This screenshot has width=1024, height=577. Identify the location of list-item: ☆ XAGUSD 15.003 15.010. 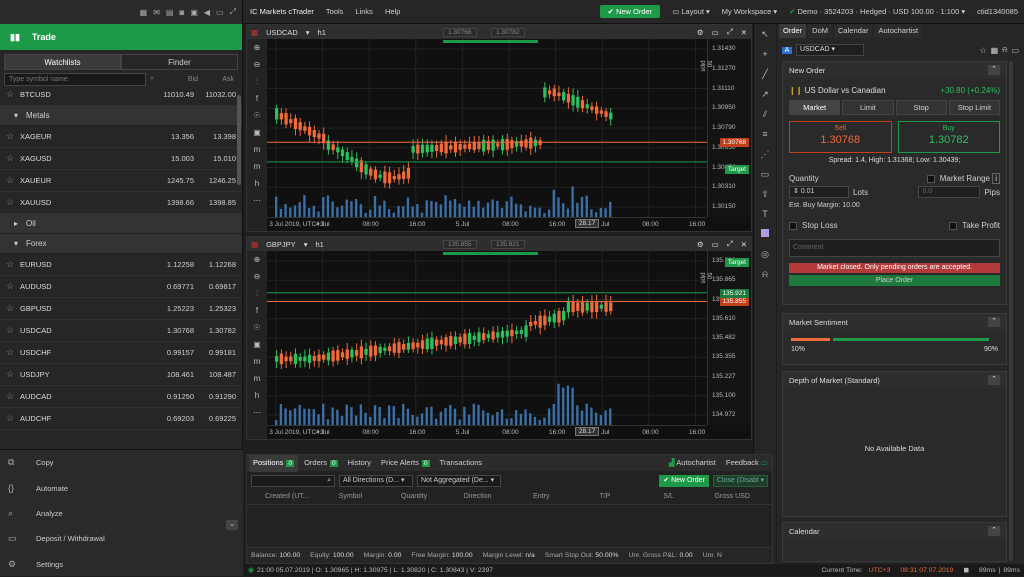
(121, 159).